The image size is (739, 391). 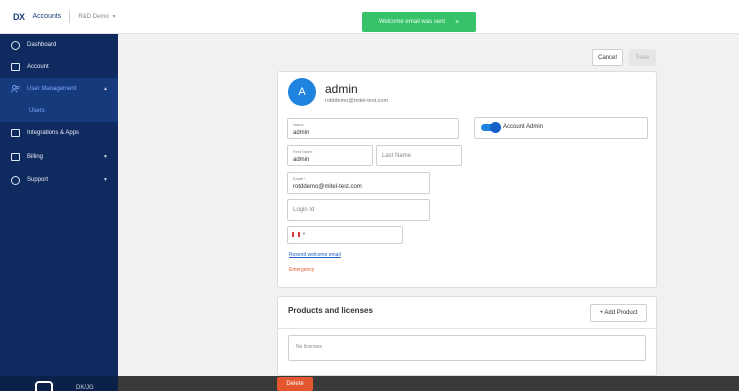 I want to click on first-name-field-label: First Name, so click(x=303, y=151).